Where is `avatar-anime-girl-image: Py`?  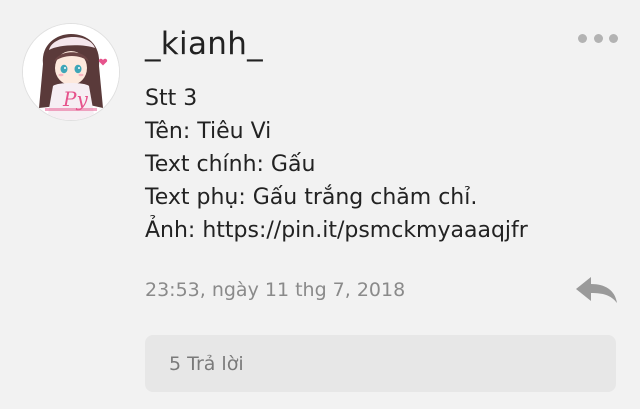 avatar-anime-girl-image: Py is located at coordinates (71, 72).